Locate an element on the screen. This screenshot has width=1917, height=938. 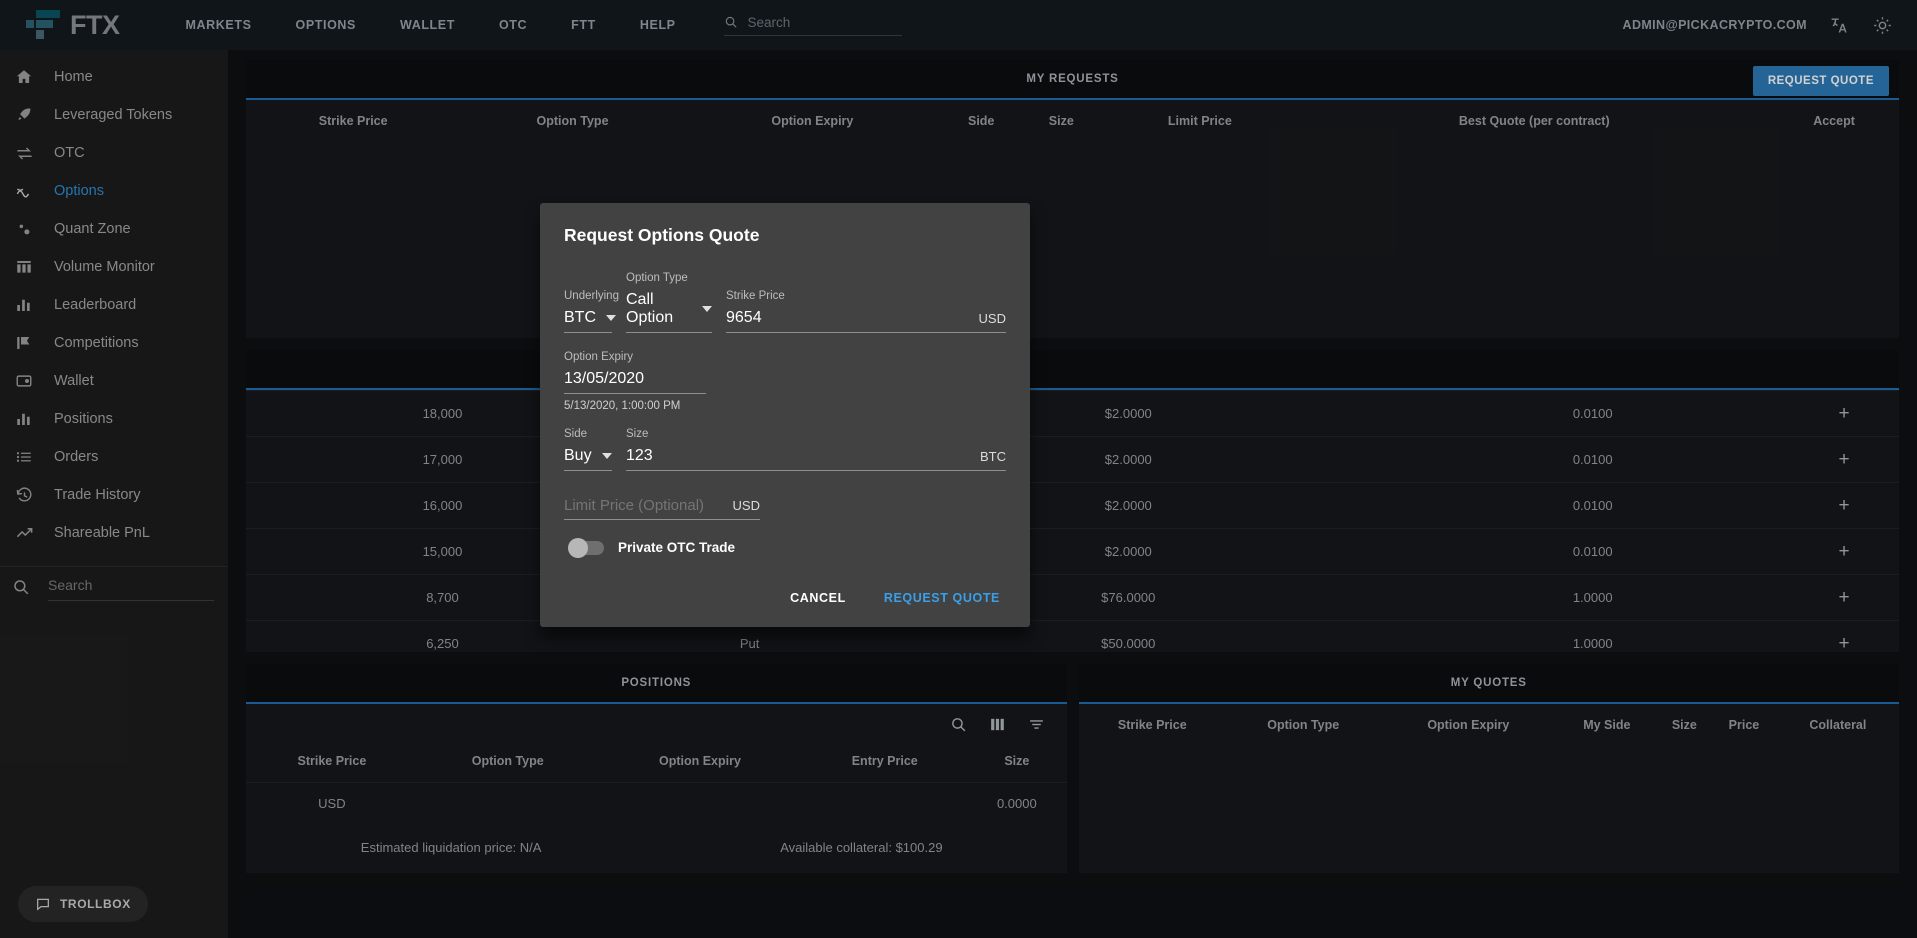
underlying-label: Underlying is located at coordinates (591, 296).